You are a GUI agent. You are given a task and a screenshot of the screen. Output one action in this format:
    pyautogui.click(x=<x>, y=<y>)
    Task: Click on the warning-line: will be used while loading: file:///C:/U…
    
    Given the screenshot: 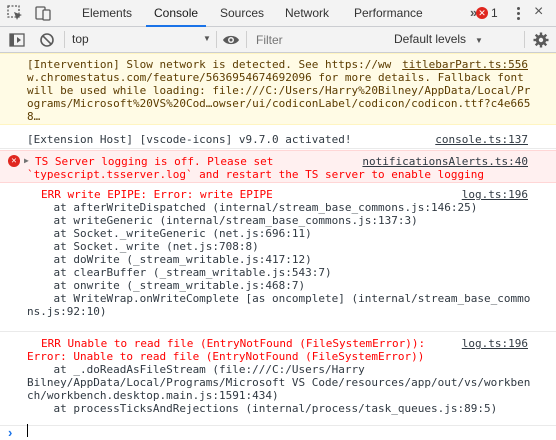 What is the action you would take?
    pyautogui.click(x=279, y=90)
    